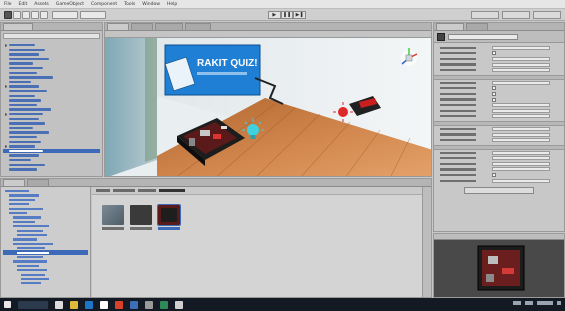  Describe the element at coordinates (59, 304) in the screenshot. I see `task-view-icon` at that location.